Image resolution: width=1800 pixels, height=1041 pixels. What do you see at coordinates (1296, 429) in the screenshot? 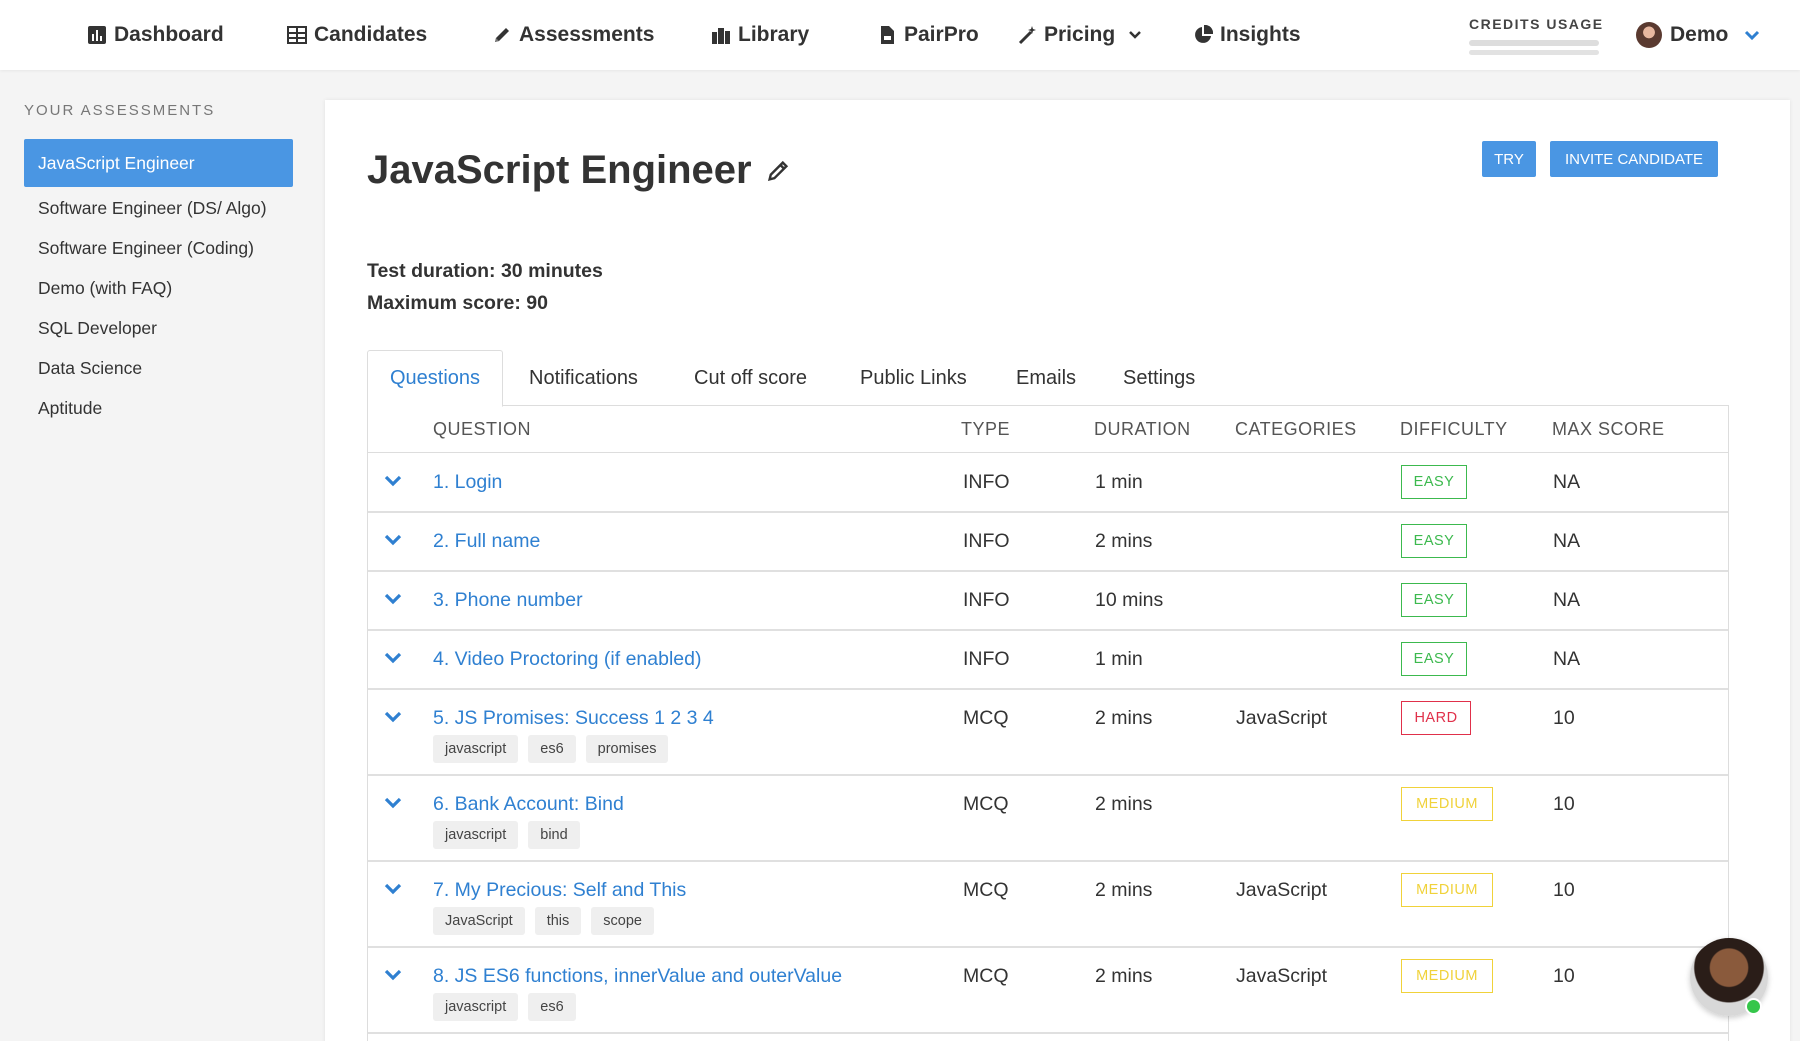
I see `column-header-categories: CATEGORIES` at bounding box center [1296, 429].